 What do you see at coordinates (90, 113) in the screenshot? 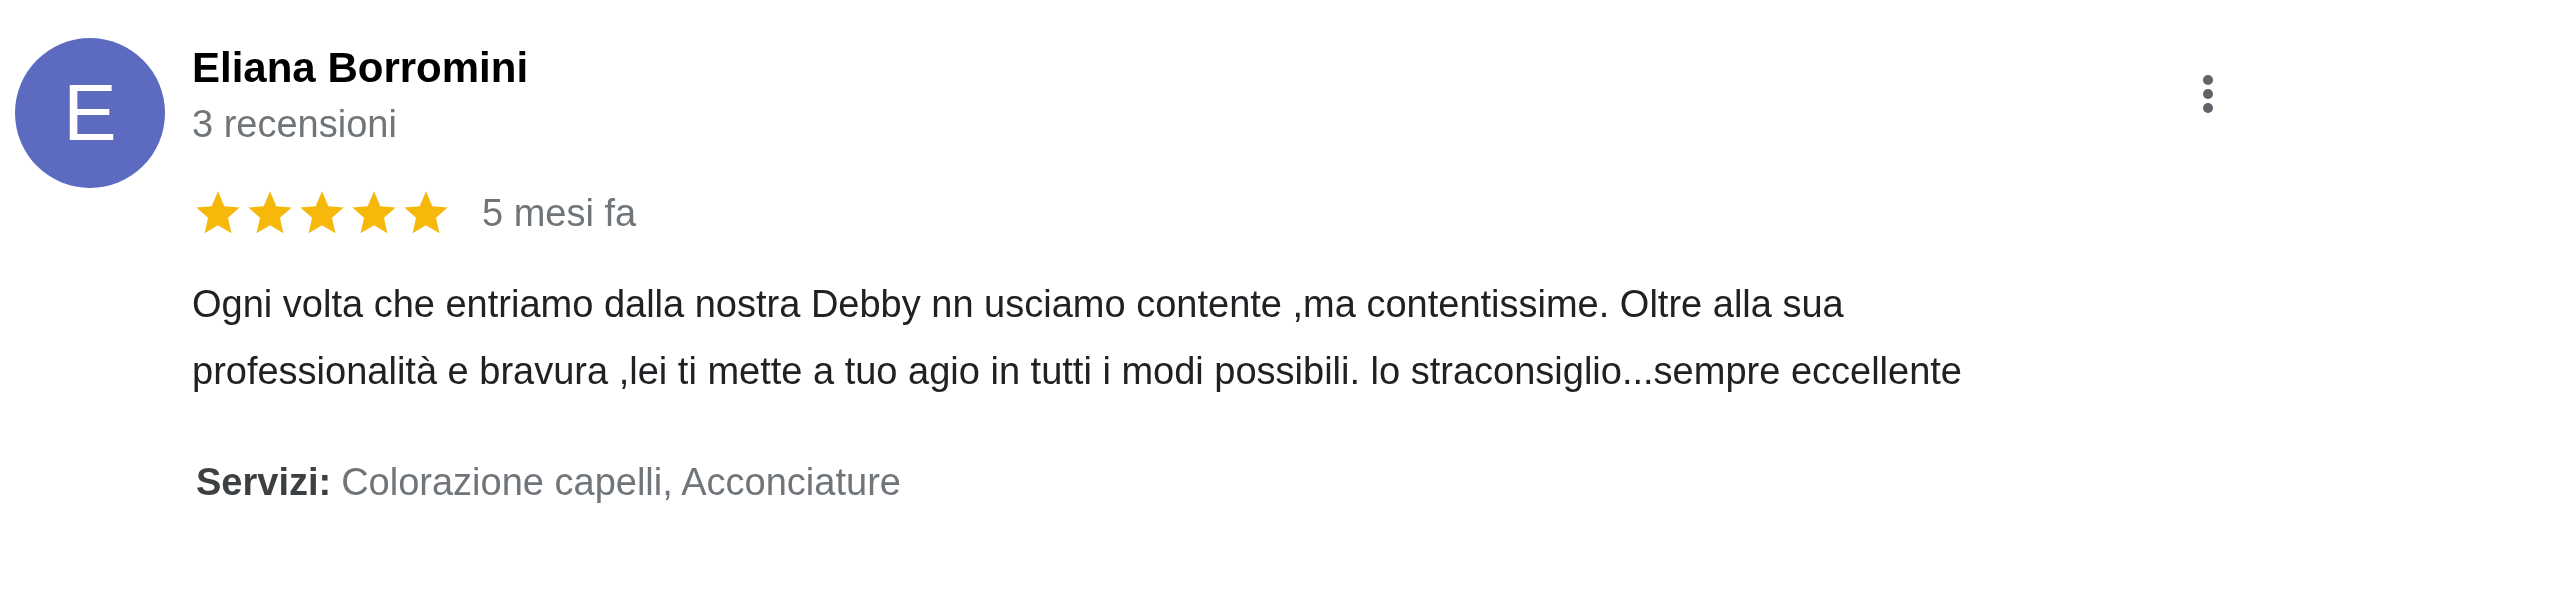
I see `avatar: E` at bounding box center [90, 113].